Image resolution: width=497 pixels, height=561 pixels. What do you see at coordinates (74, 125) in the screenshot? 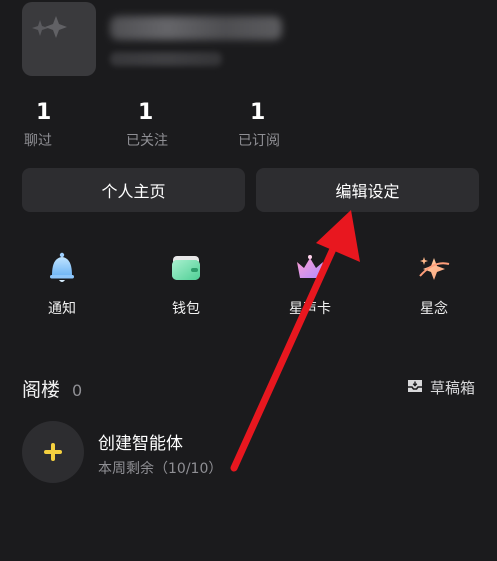
I see `stat-chatted: 1 聊过` at bounding box center [74, 125].